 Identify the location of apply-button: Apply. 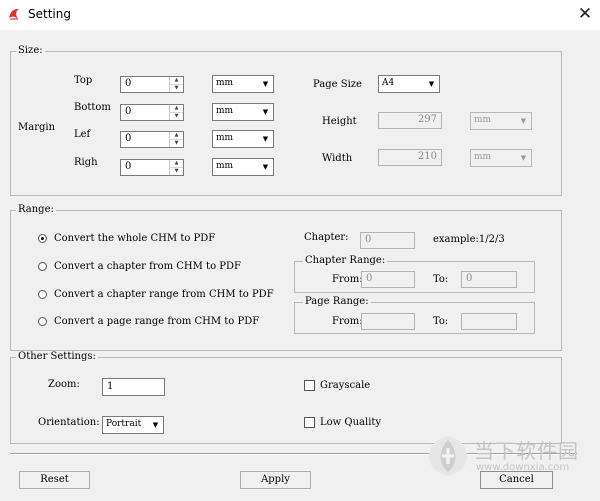
(275, 480).